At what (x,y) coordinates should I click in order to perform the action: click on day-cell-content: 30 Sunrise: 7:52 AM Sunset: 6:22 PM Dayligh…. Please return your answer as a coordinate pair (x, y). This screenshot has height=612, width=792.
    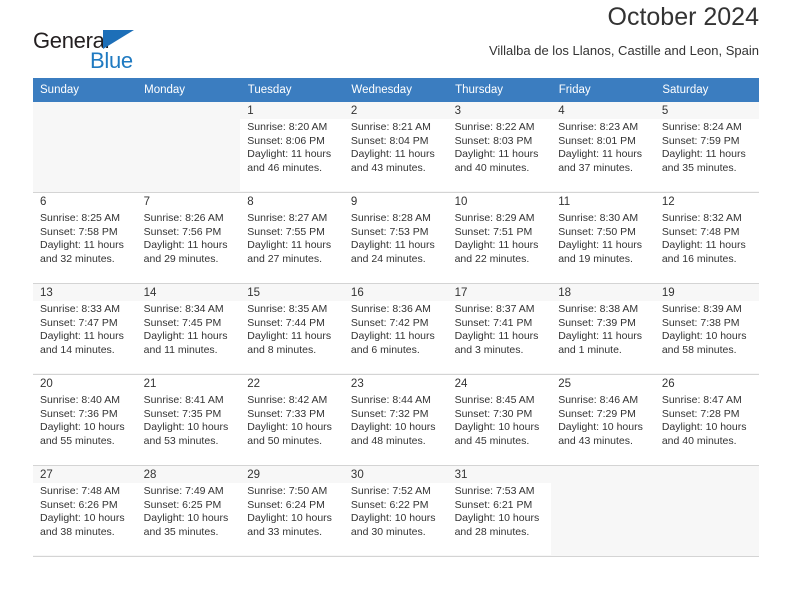
    Looking at the image, I should click on (395, 511).